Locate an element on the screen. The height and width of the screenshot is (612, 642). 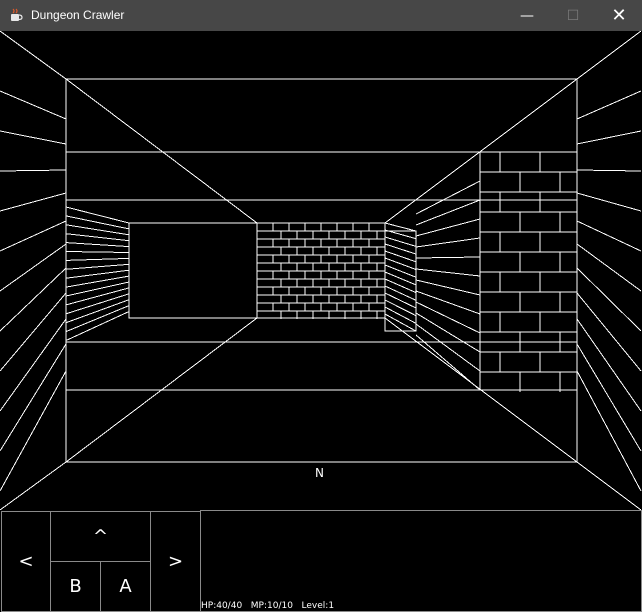
a-button: A is located at coordinates (125, 586).